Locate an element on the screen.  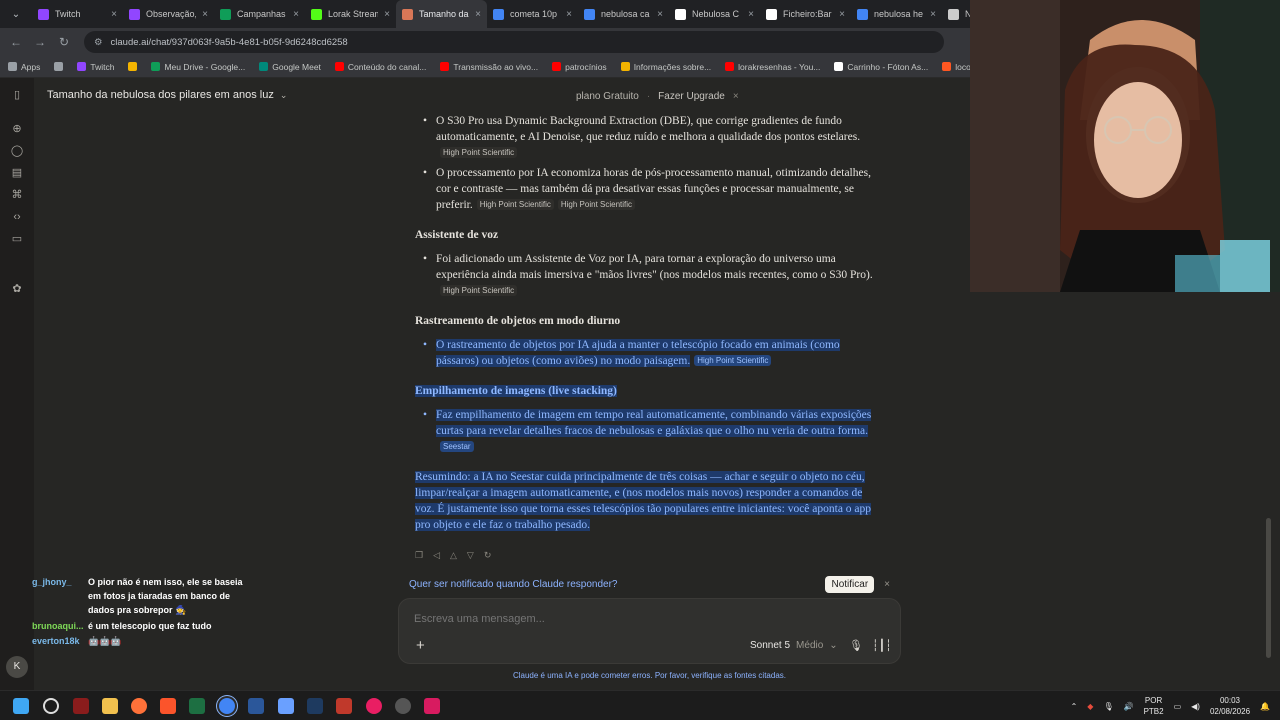
speaker-icon: ◁ is located at coordinates (436, 555).